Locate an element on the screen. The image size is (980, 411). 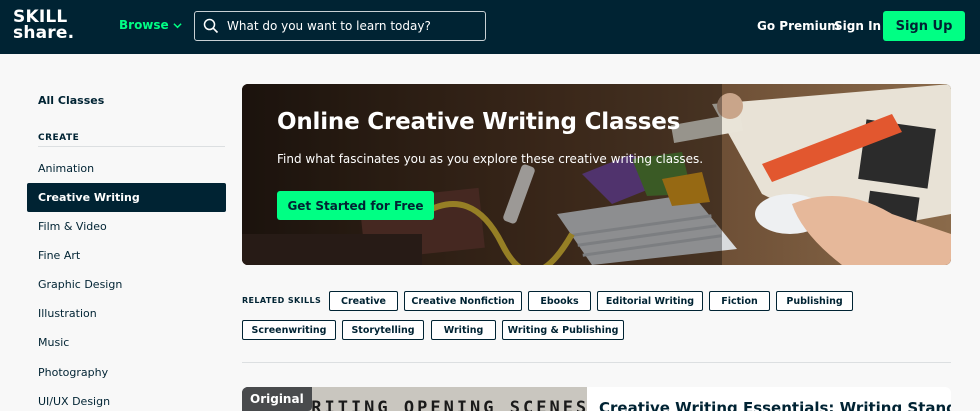
hero-title: Online Creative Writing Classes is located at coordinates (479, 122).